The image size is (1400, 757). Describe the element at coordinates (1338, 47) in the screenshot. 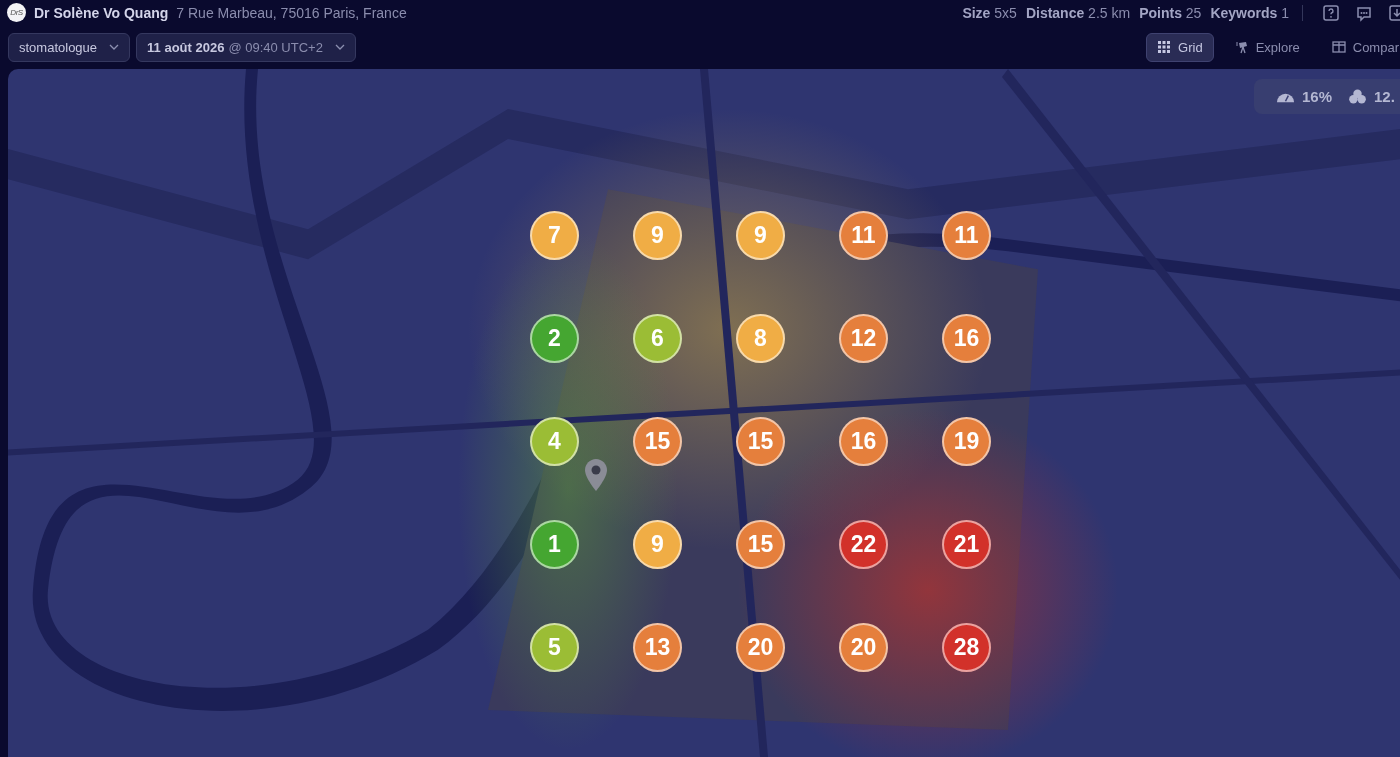

I see `columns-icon` at that location.